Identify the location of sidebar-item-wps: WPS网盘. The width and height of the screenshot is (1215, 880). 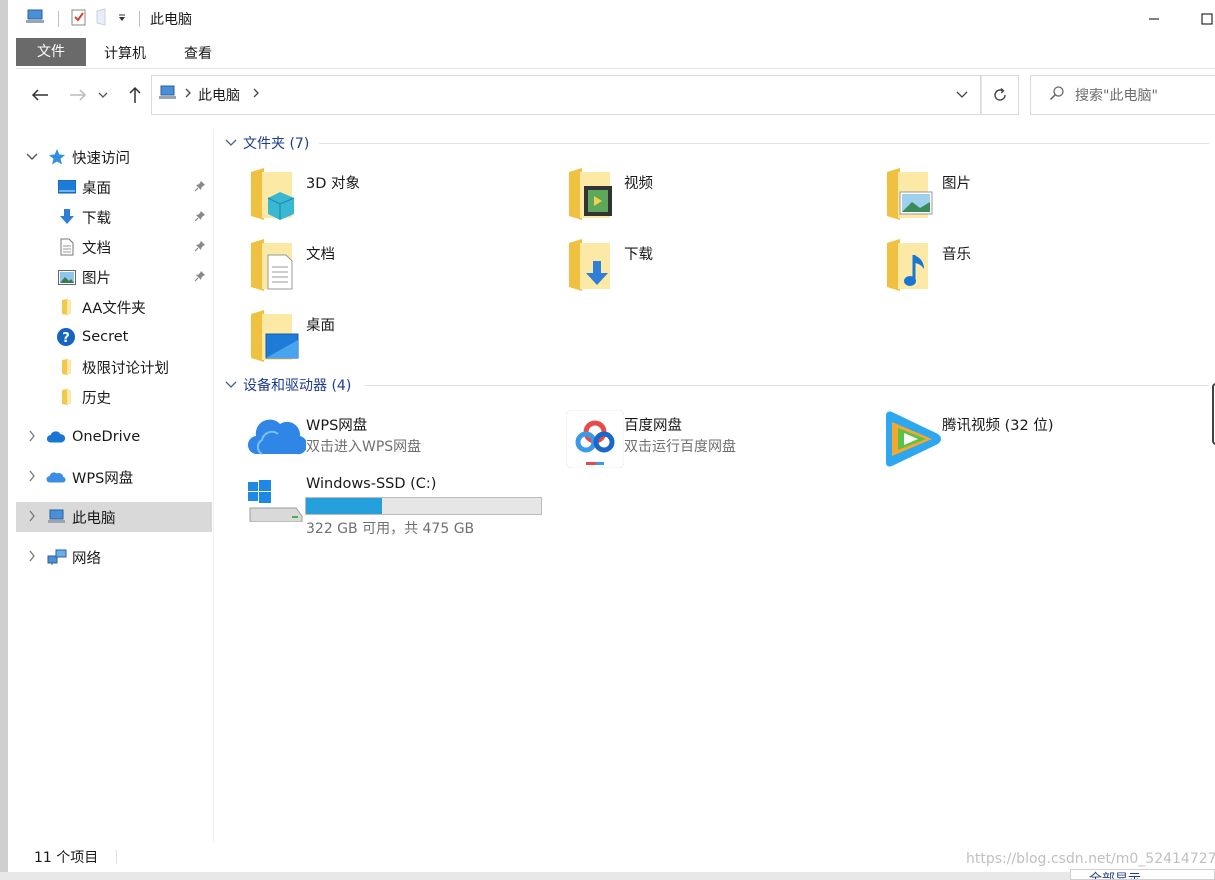
(114, 477).